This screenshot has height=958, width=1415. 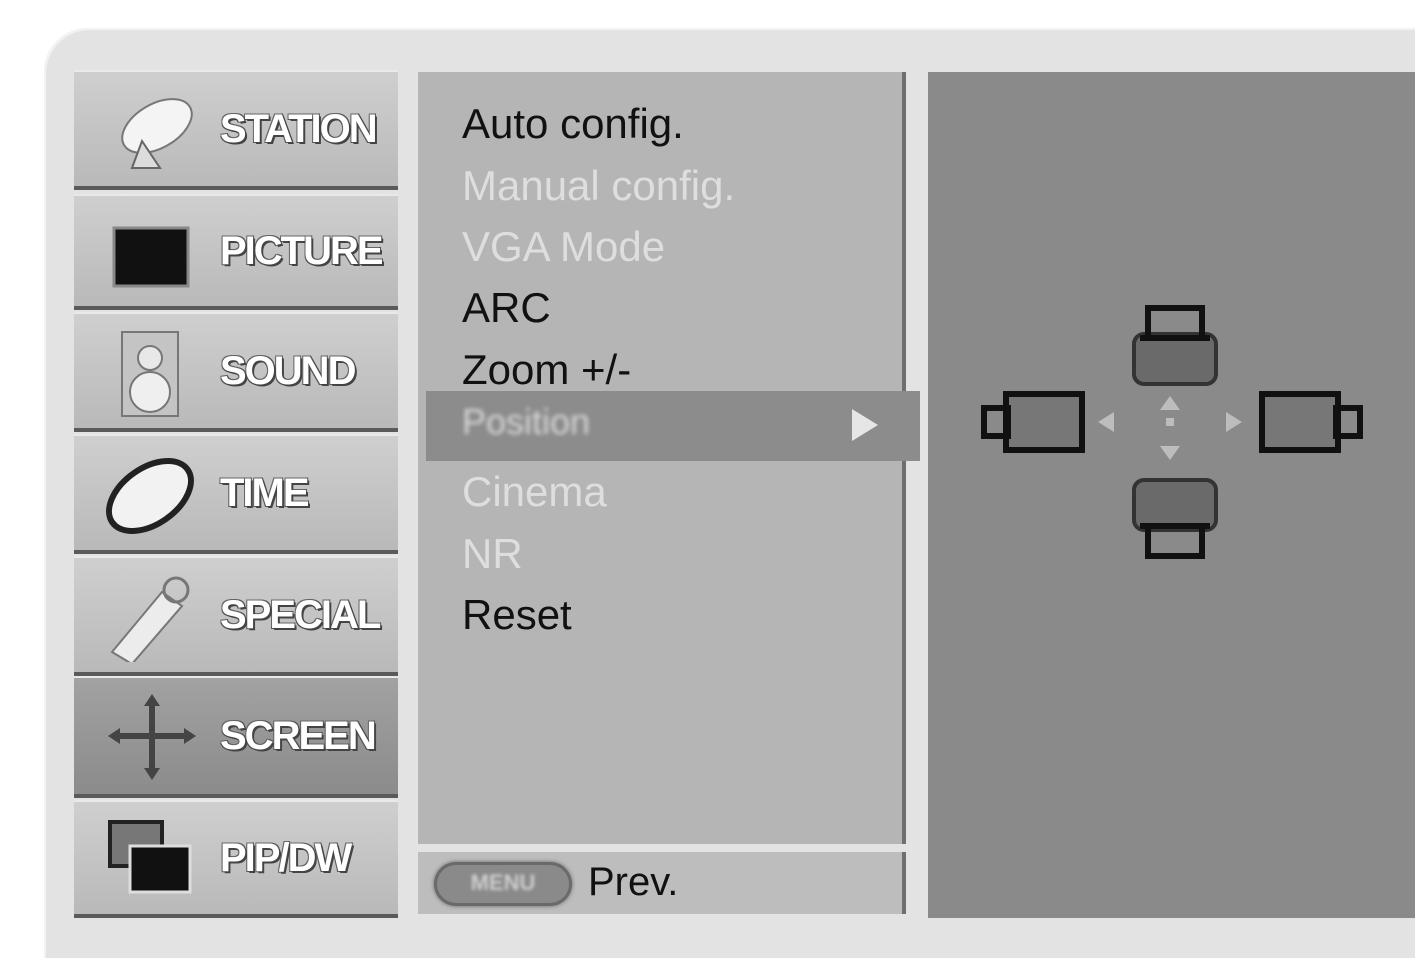 What do you see at coordinates (633, 882) in the screenshot?
I see `prev-label: Prev.` at bounding box center [633, 882].